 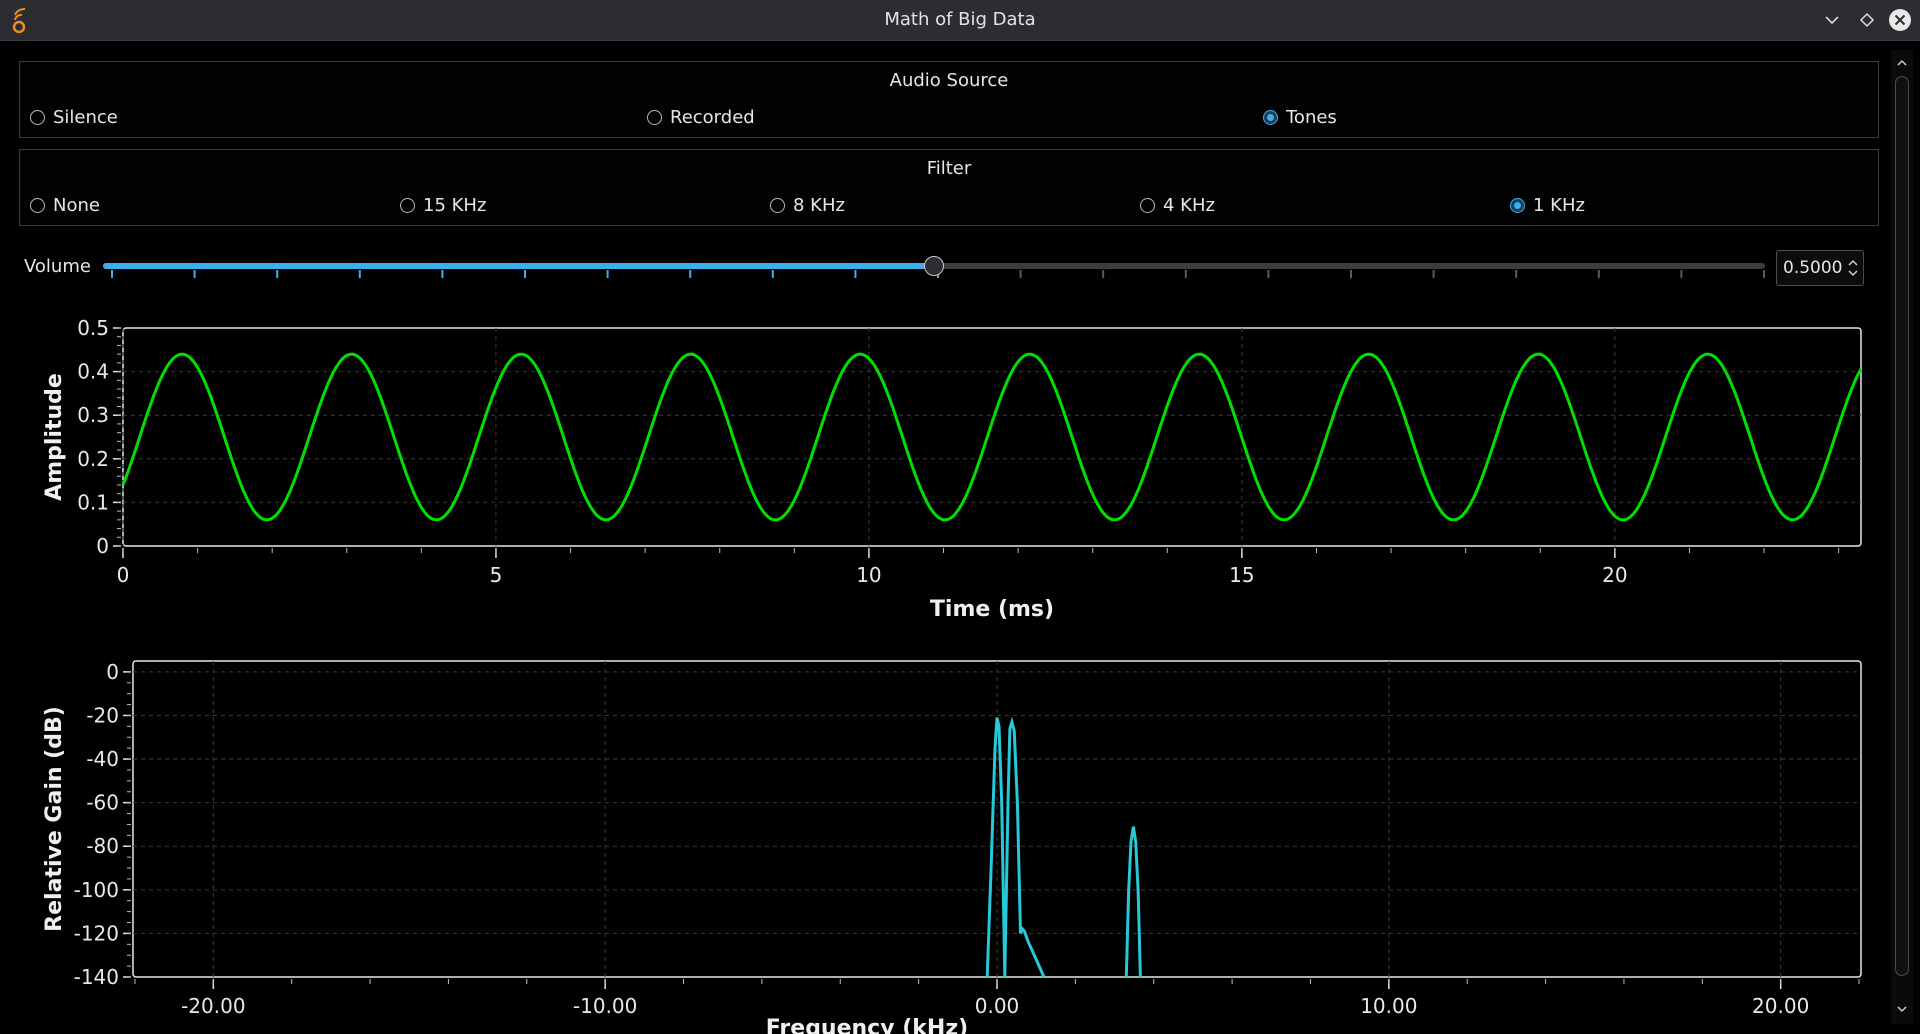 I want to click on vertical-scrollbar, so click(x=1902, y=537).